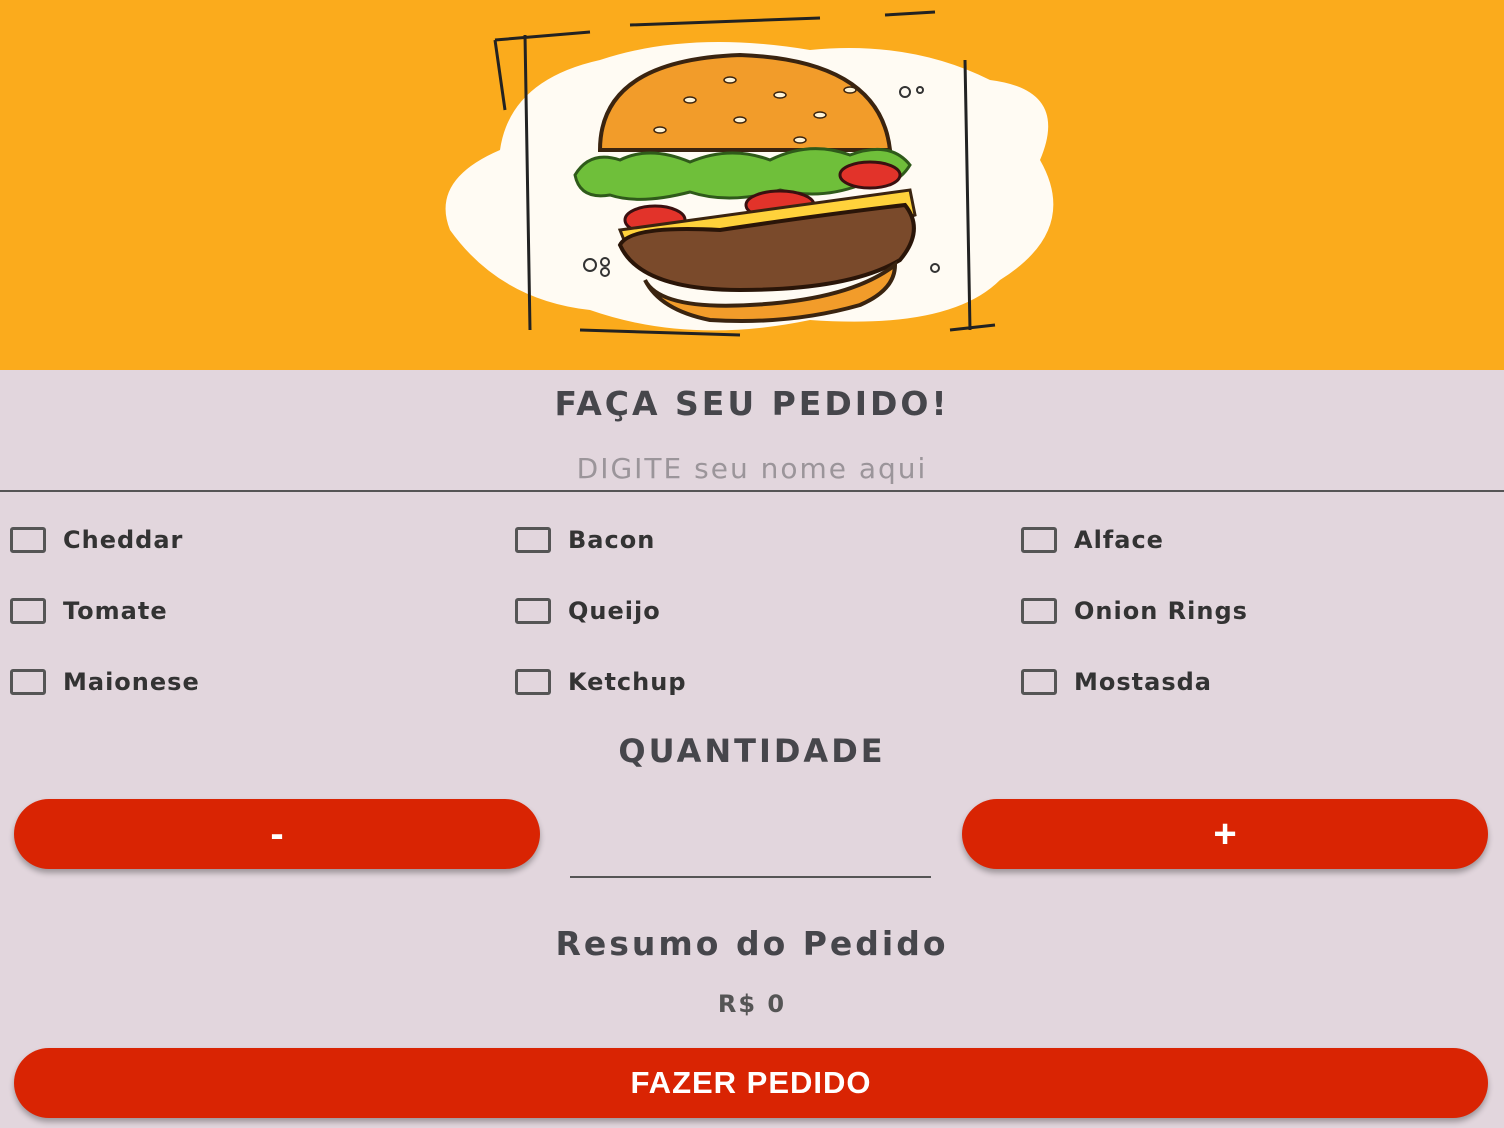  I want to click on checkbox-label: Onion Rings, so click(1161, 611).